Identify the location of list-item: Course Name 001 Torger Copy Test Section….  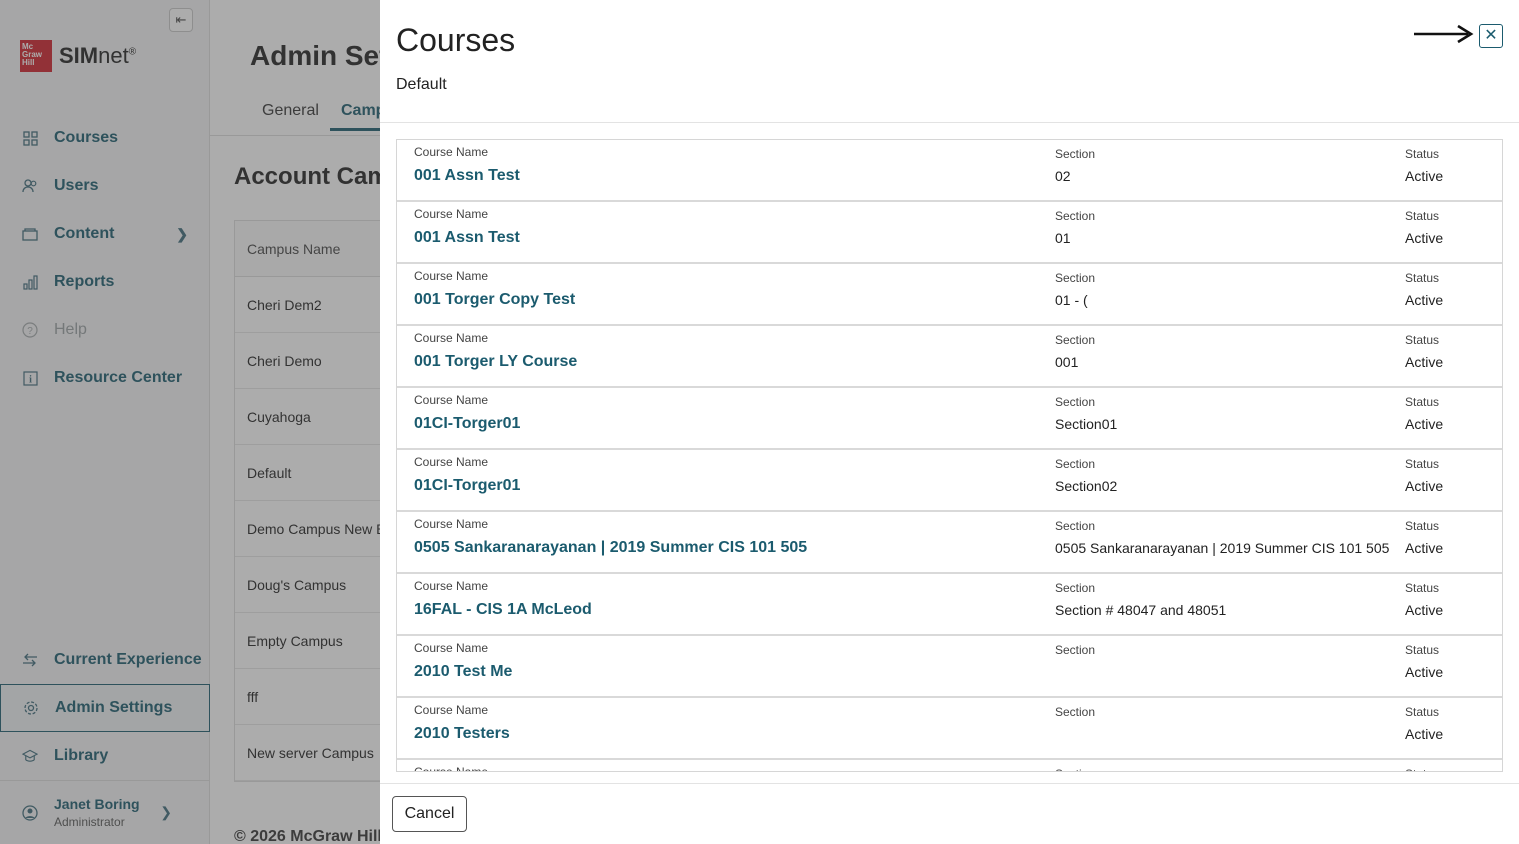
(949, 295).